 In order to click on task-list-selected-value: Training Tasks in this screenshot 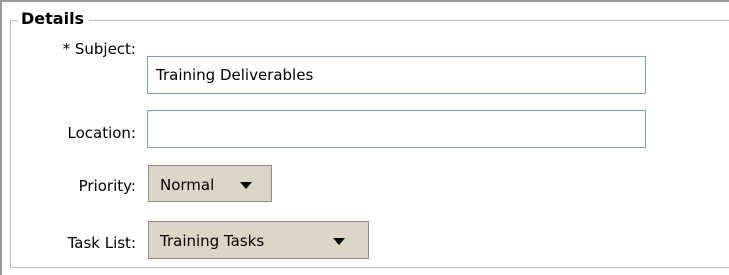, I will do `click(212, 241)`.